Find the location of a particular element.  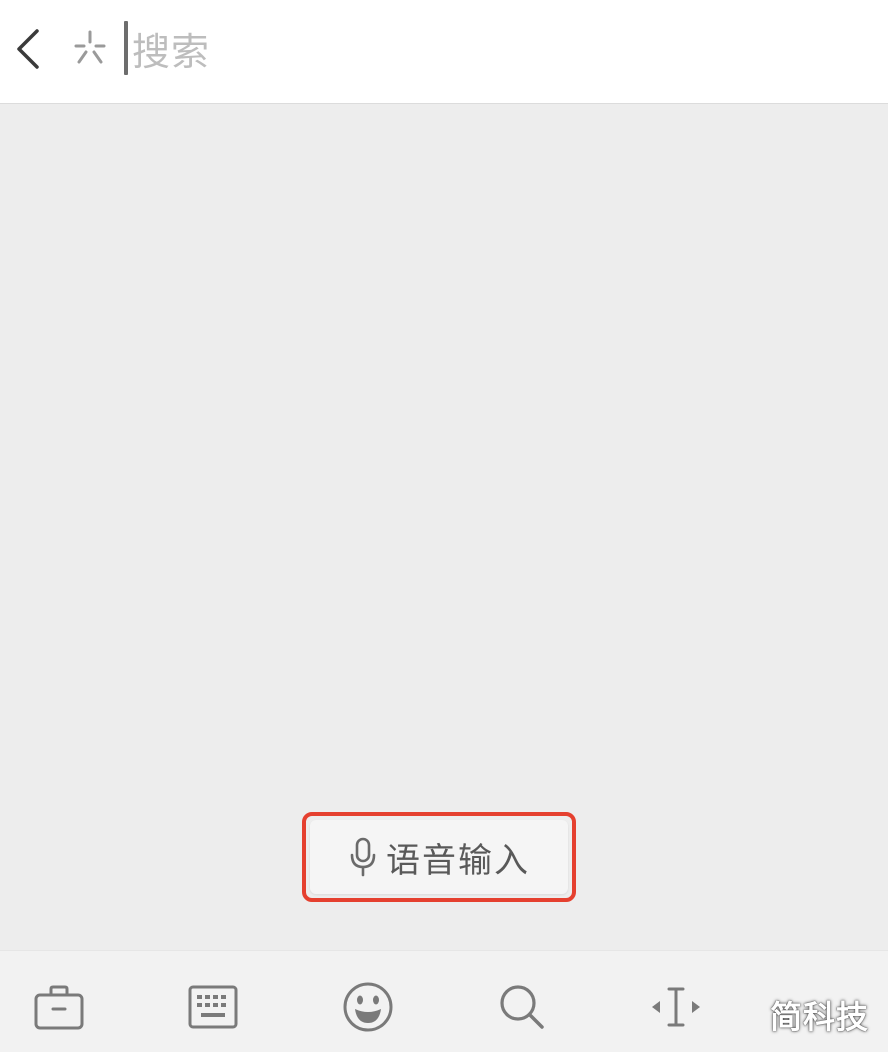

toolbox-button is located at coordinates (59, 1007).